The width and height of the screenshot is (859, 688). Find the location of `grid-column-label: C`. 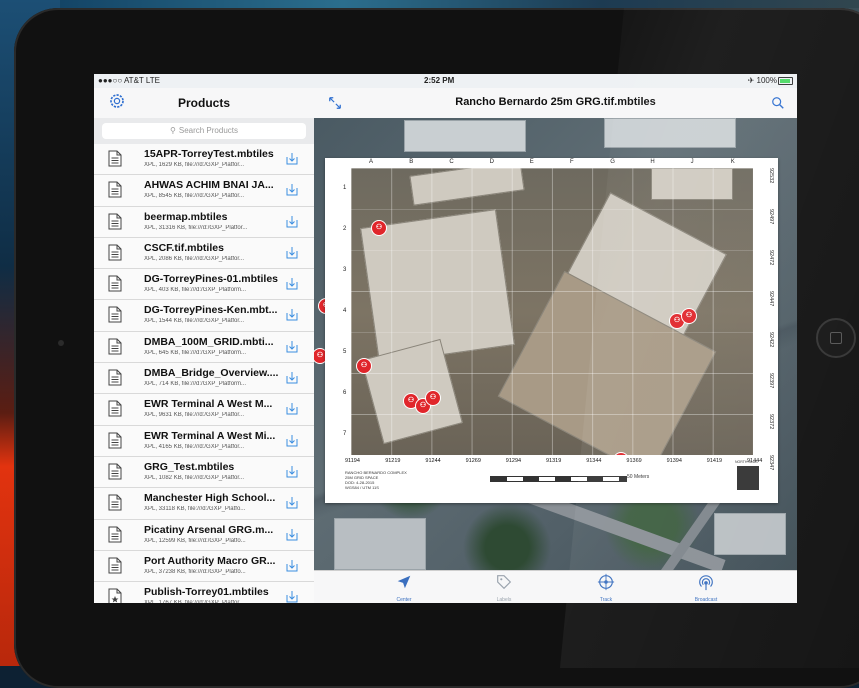

grid-column-label: C is located at coordinates (451, 162).